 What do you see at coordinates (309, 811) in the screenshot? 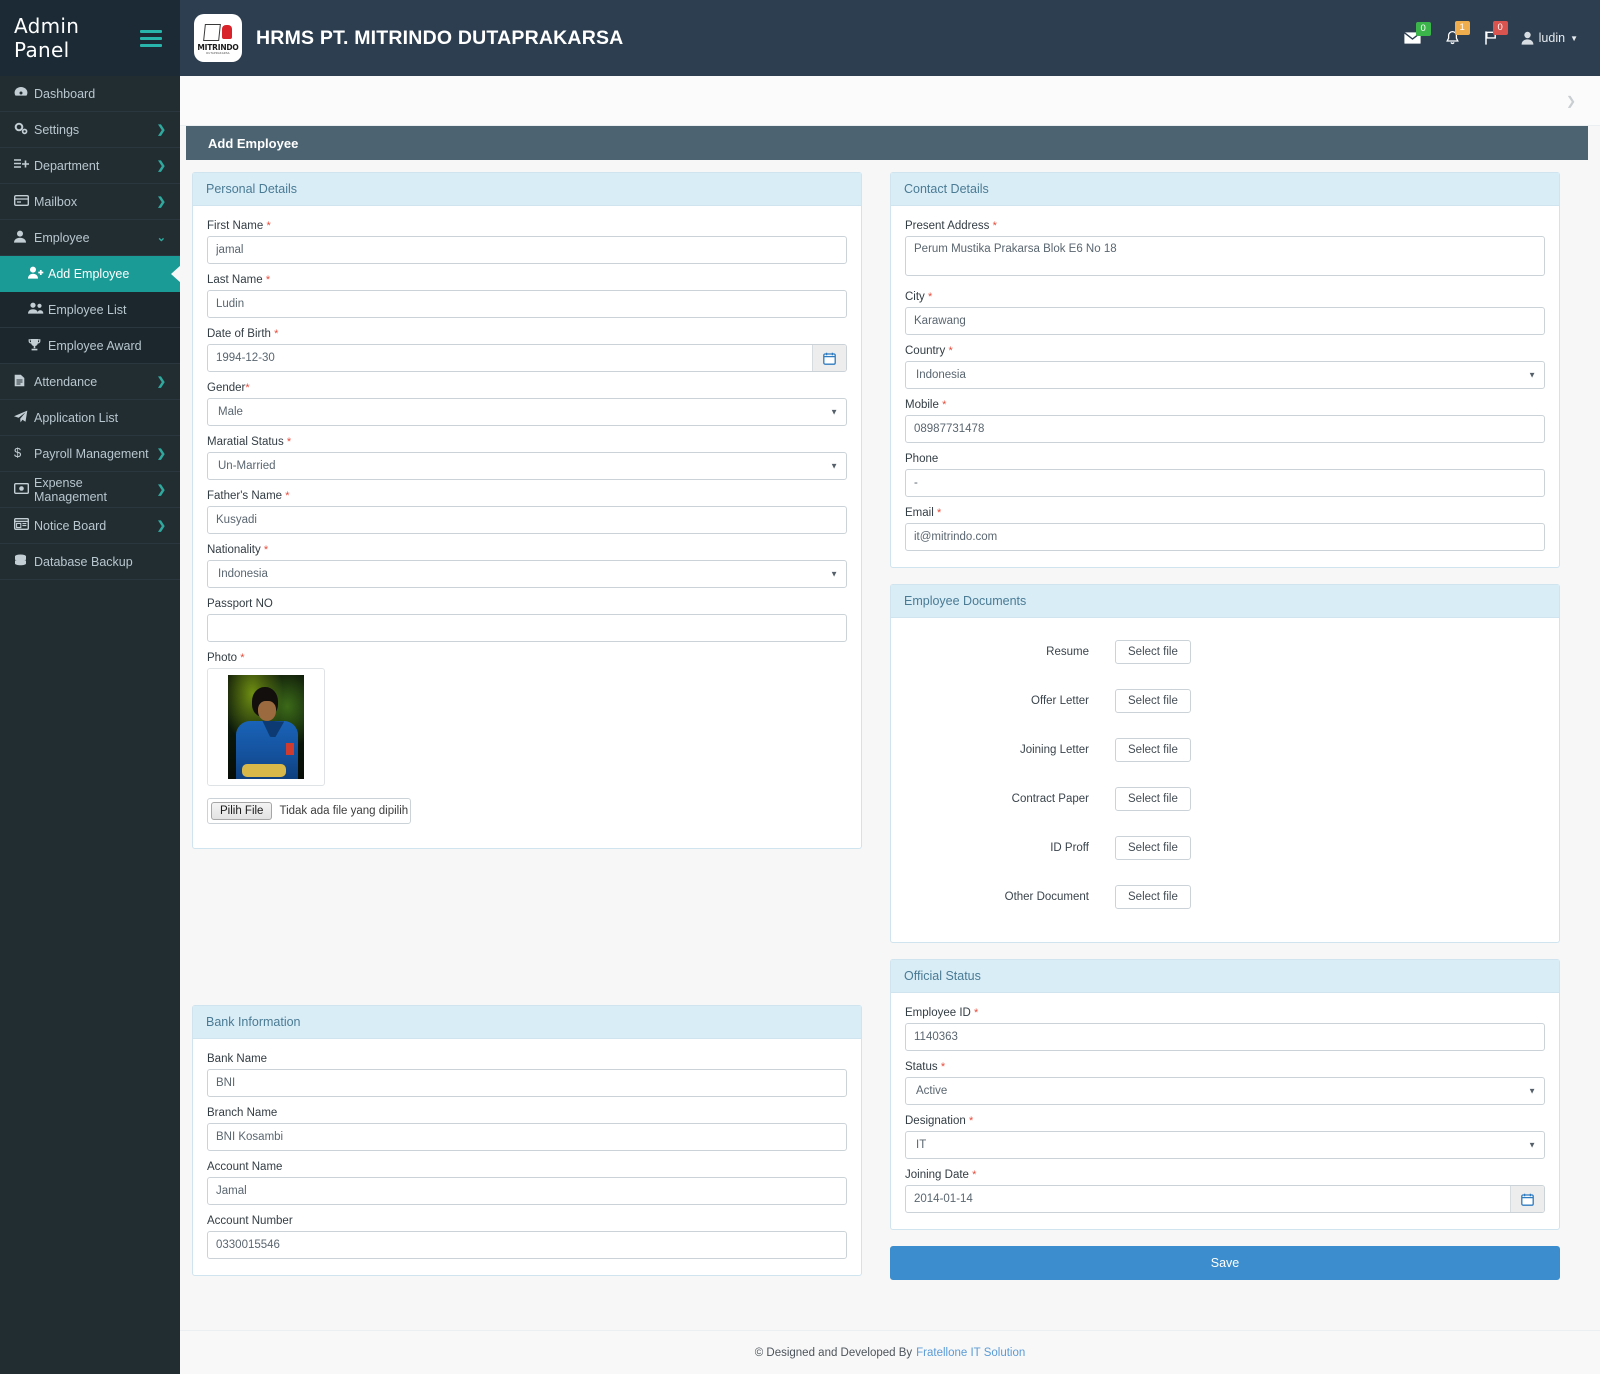
I see `photo-file-input: Pilih File Tidak ada file yang dipilih` at bounding box center [309, 811].